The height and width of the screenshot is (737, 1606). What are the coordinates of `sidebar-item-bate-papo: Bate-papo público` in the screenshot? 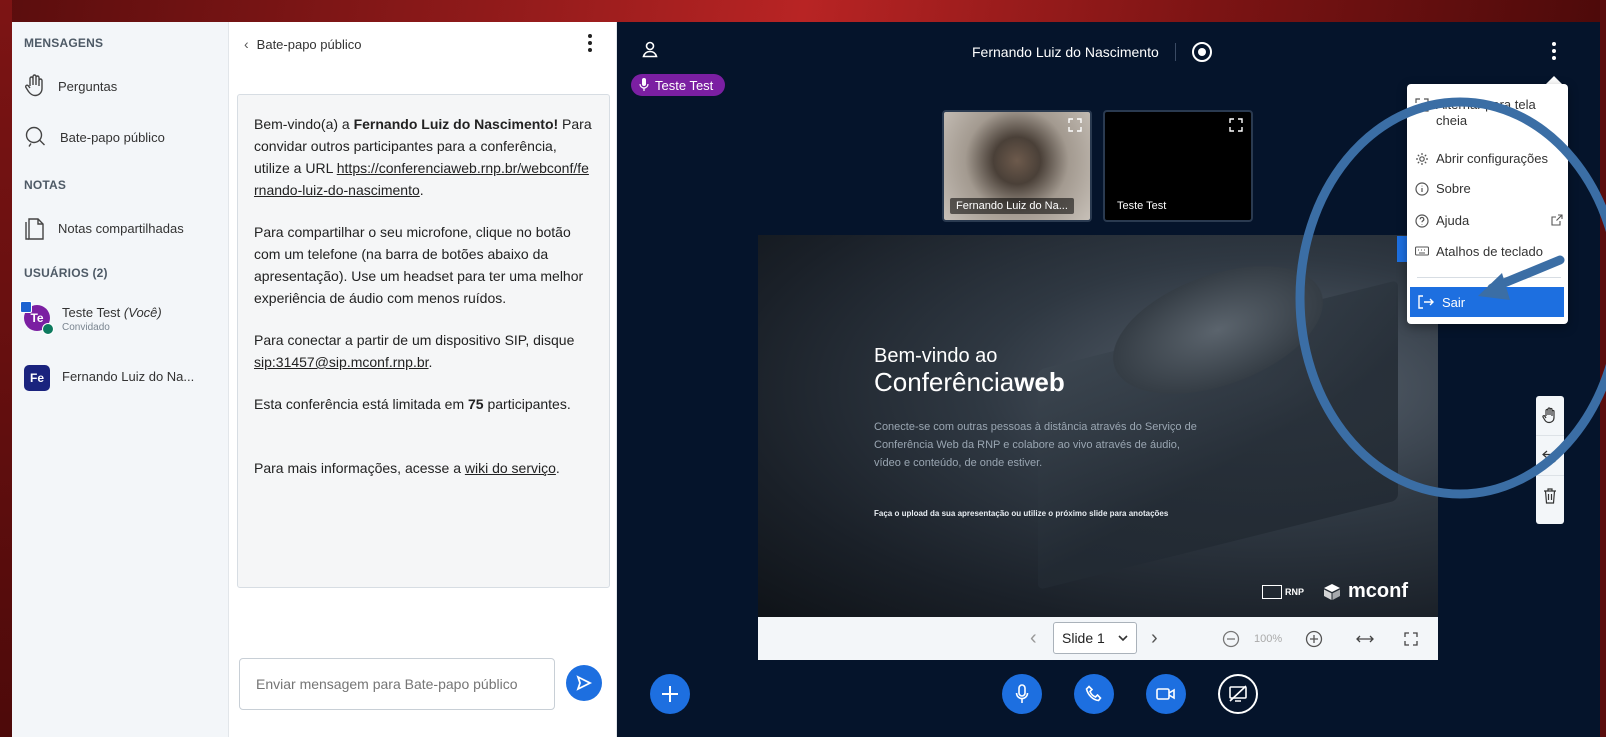 It's located at (94, 137).